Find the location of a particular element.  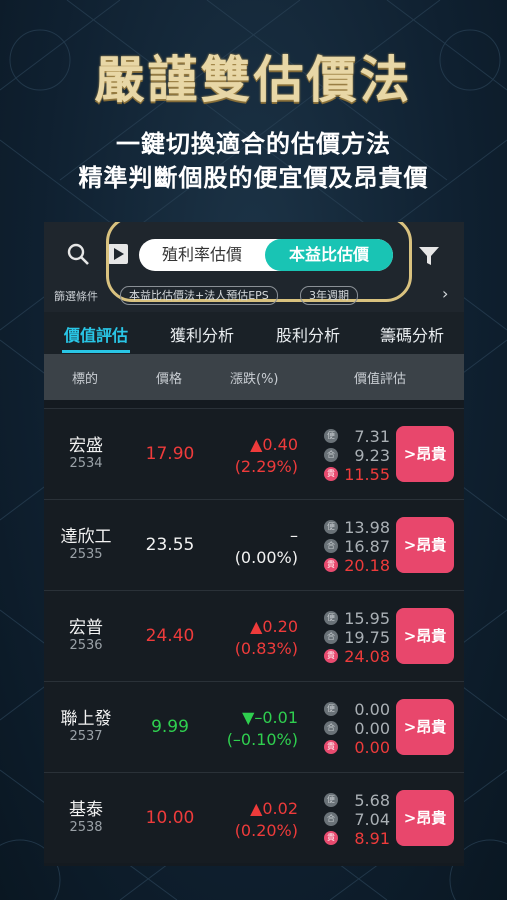

price-change: ▲0.40 is located at coordinates (274, 444).